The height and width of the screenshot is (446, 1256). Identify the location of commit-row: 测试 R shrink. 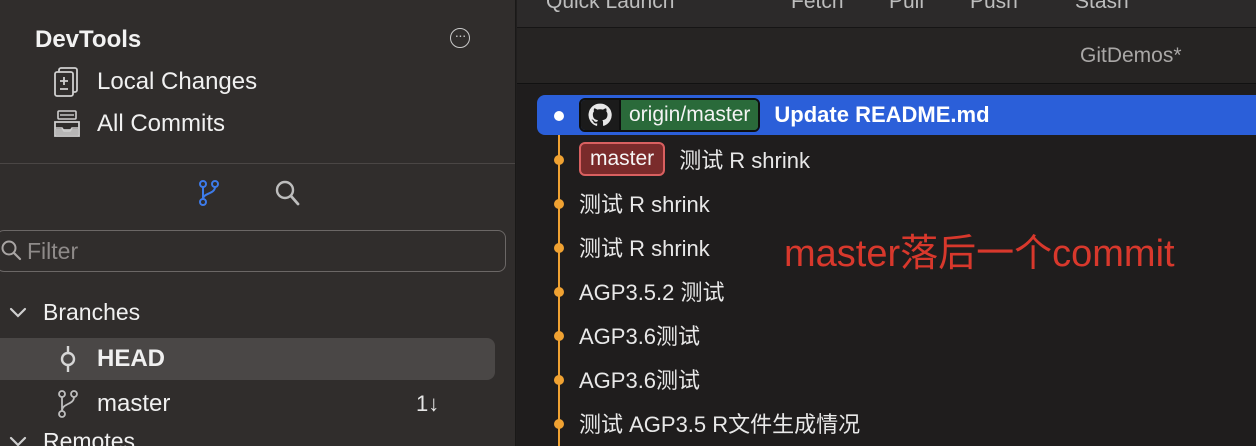
(886, 203).